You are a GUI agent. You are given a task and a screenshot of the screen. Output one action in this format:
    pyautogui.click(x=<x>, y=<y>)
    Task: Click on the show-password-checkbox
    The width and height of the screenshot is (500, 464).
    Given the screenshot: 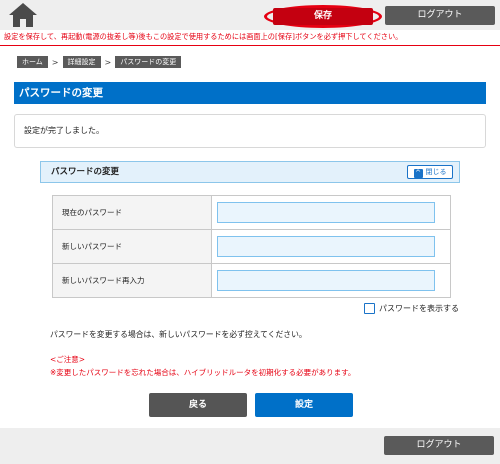 What is the action you would take?
    pyautogui.click(x=369, y=308)
    